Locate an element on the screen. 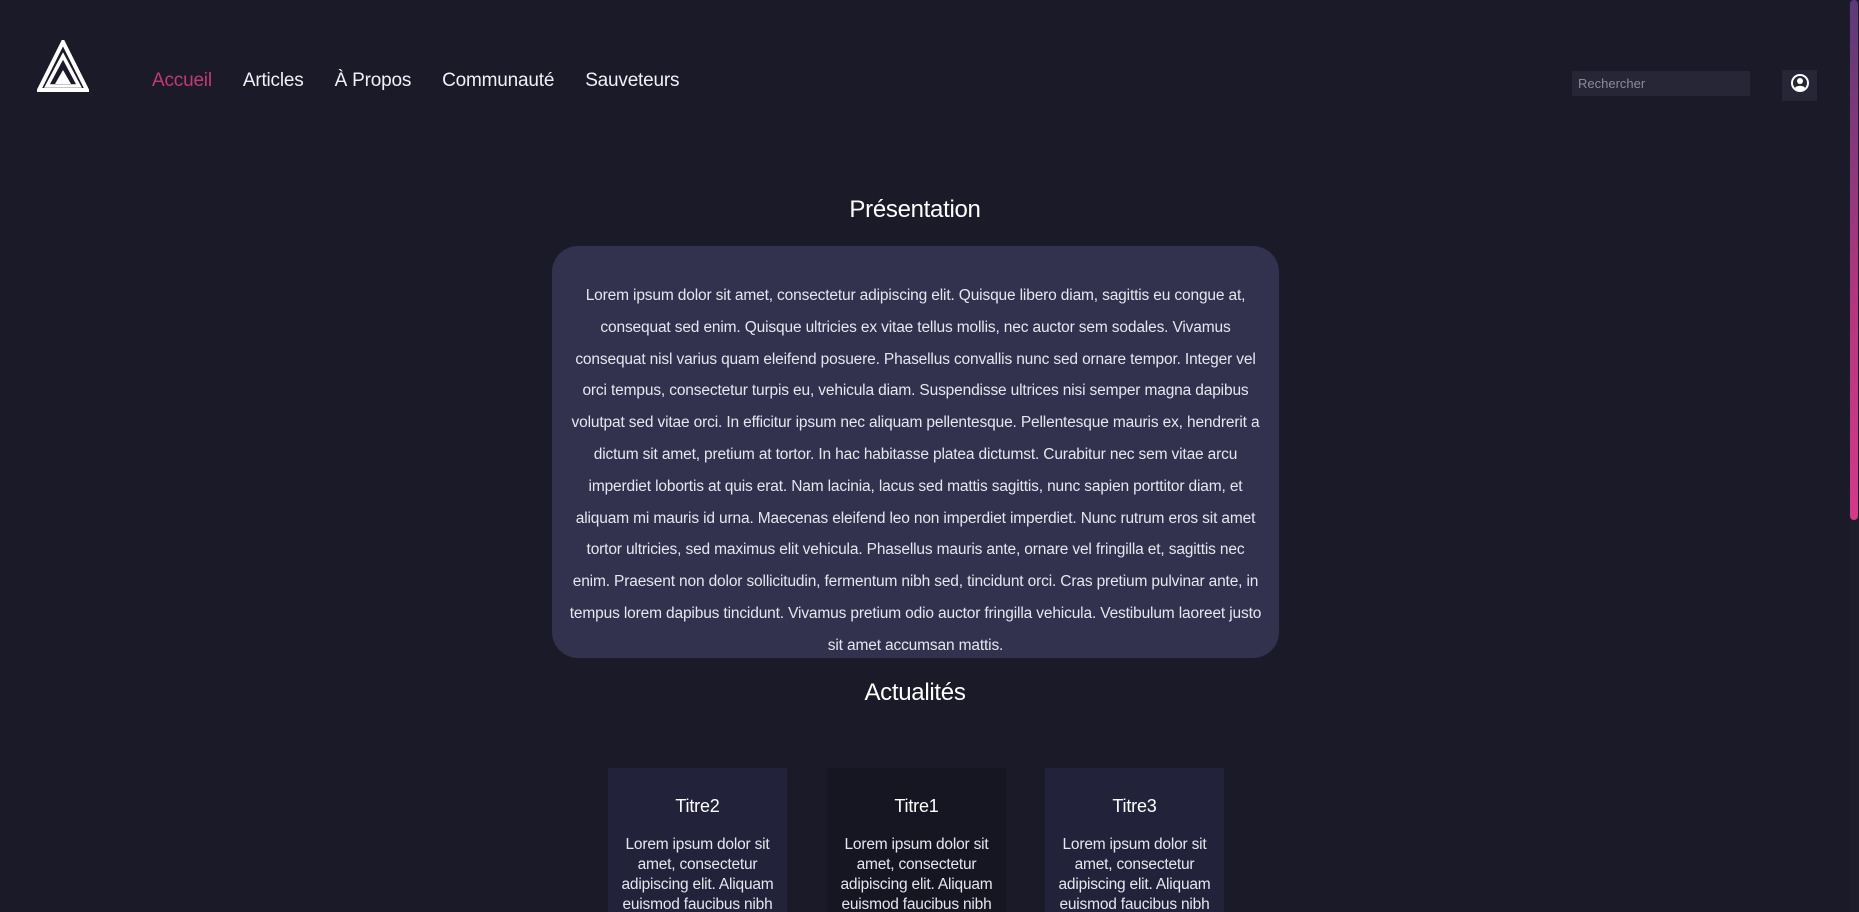 This screenshot has height=912, width=1859. nav-item-articles: Articles is located at coordinates (273, 81).